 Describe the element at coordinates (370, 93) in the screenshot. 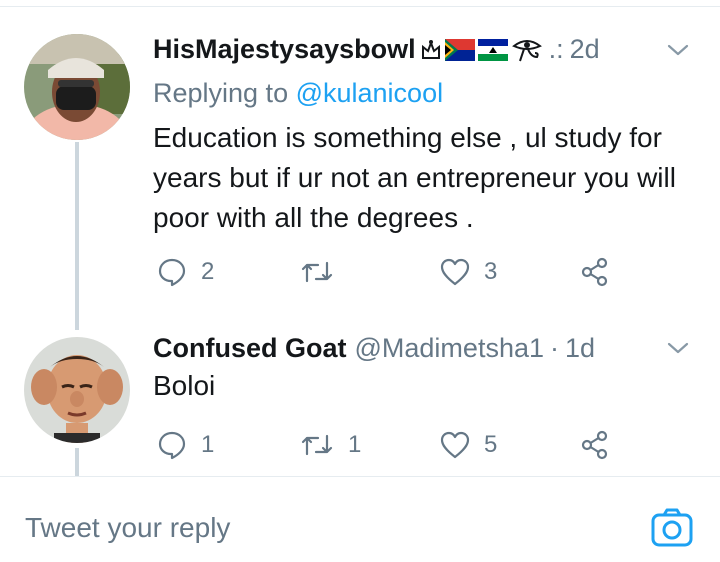

I see `mention-link: @kulanicool` at that location.